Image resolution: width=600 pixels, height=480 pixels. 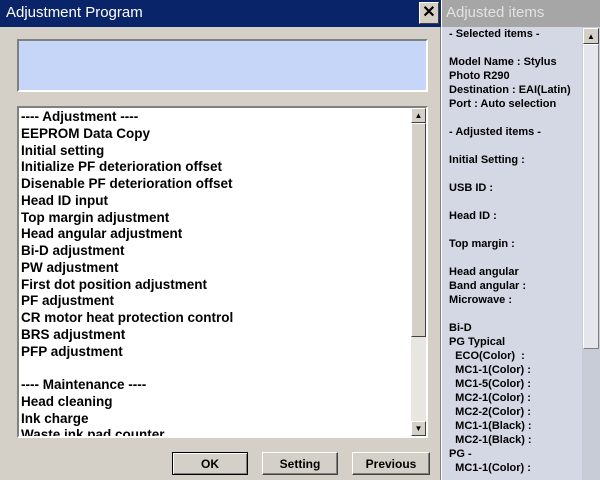 I want to click on panel-line: MC1-5(Color) :, so click(x=488, y=384).